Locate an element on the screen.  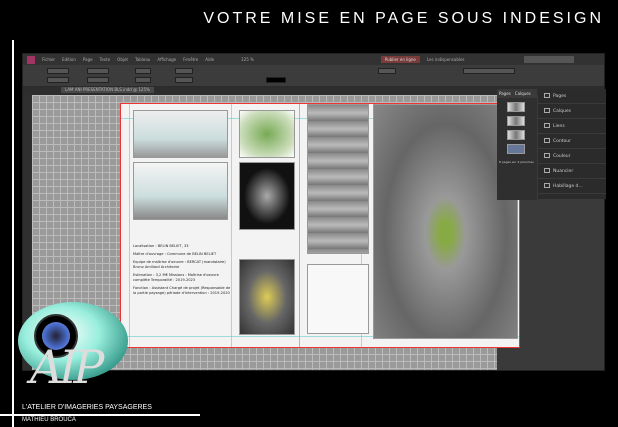
publish-button: Publier en ligne is located at coordinates (400, 59).